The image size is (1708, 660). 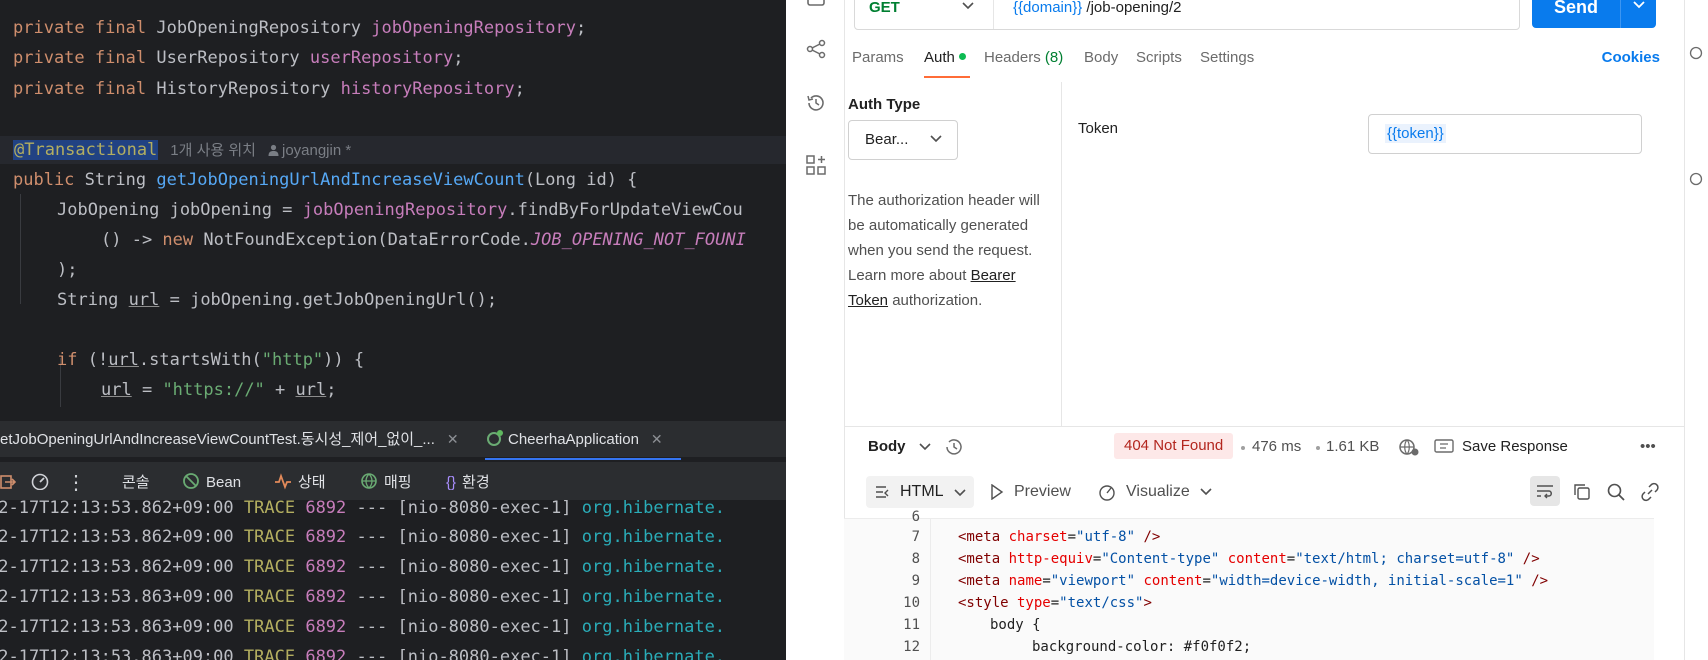 I want to click on status-badge: 404 Not Found, so click(x=1174, y=446).